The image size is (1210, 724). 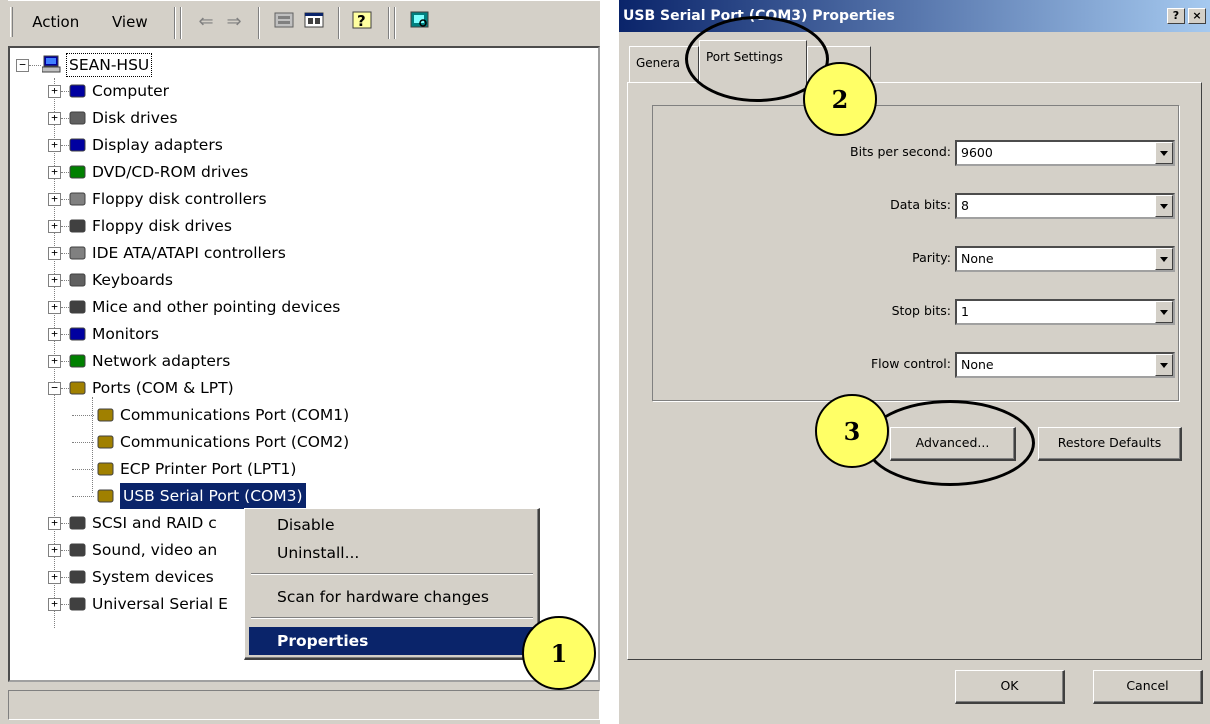 I want to click on close-title-button: ×, so click(x=1197, y=16).